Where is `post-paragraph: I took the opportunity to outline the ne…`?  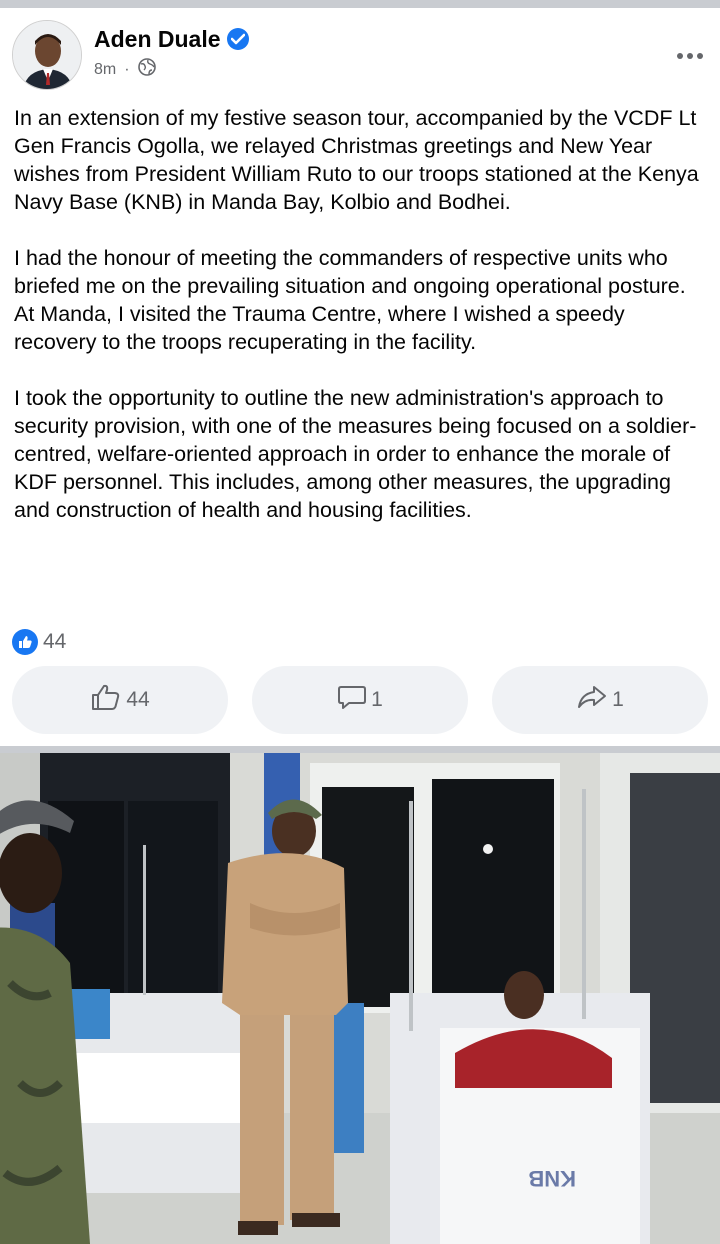 post-paragraph: I took the opportunity to outline the ne… is located at coordinates (355, 454).